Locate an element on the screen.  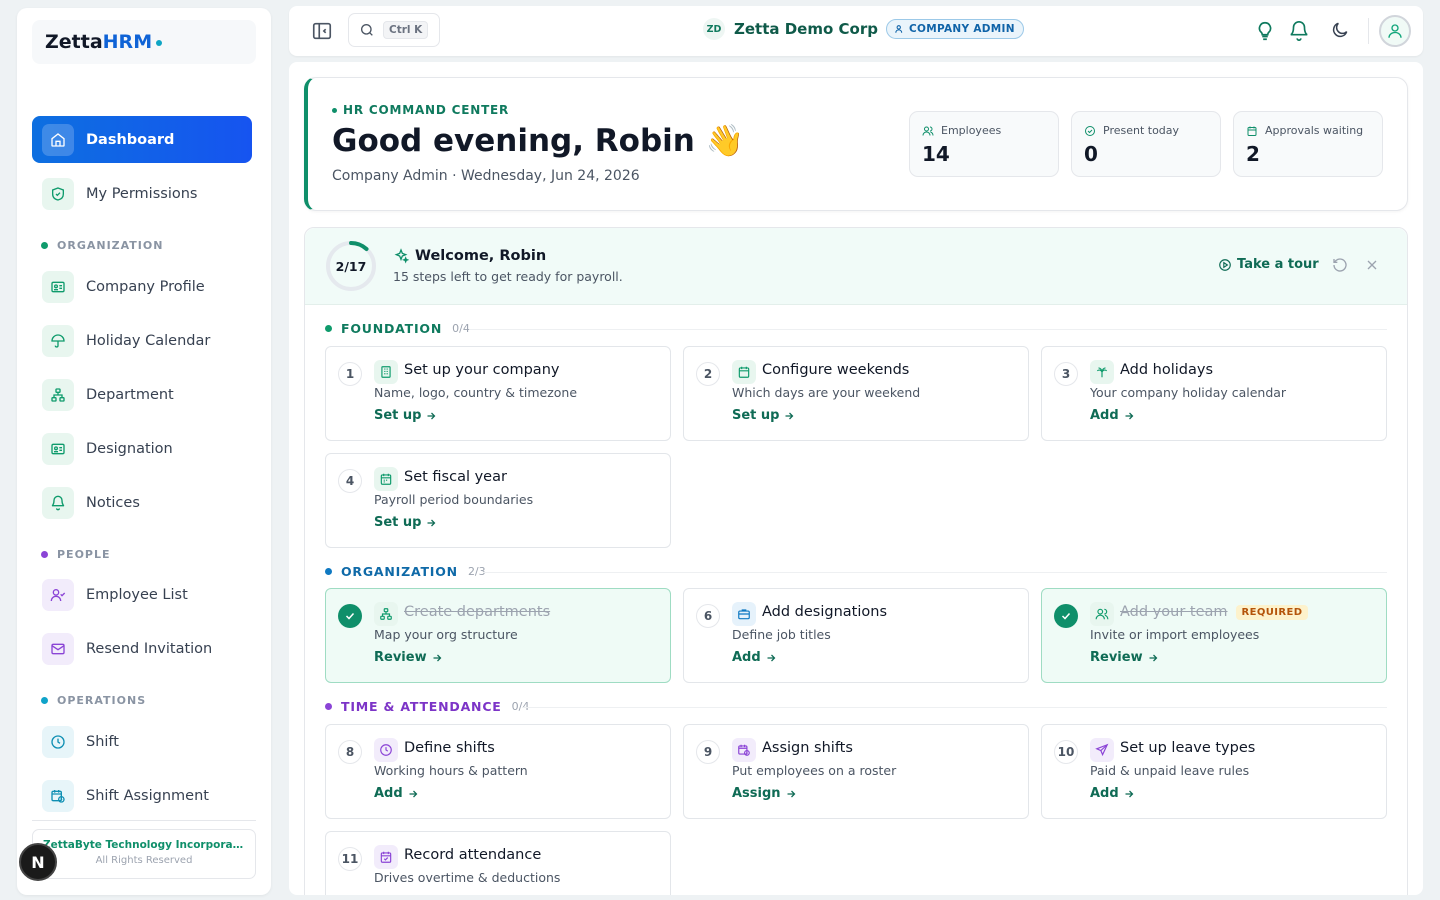
logo-text-hrm: HRM is located at coordinates (127, 42).